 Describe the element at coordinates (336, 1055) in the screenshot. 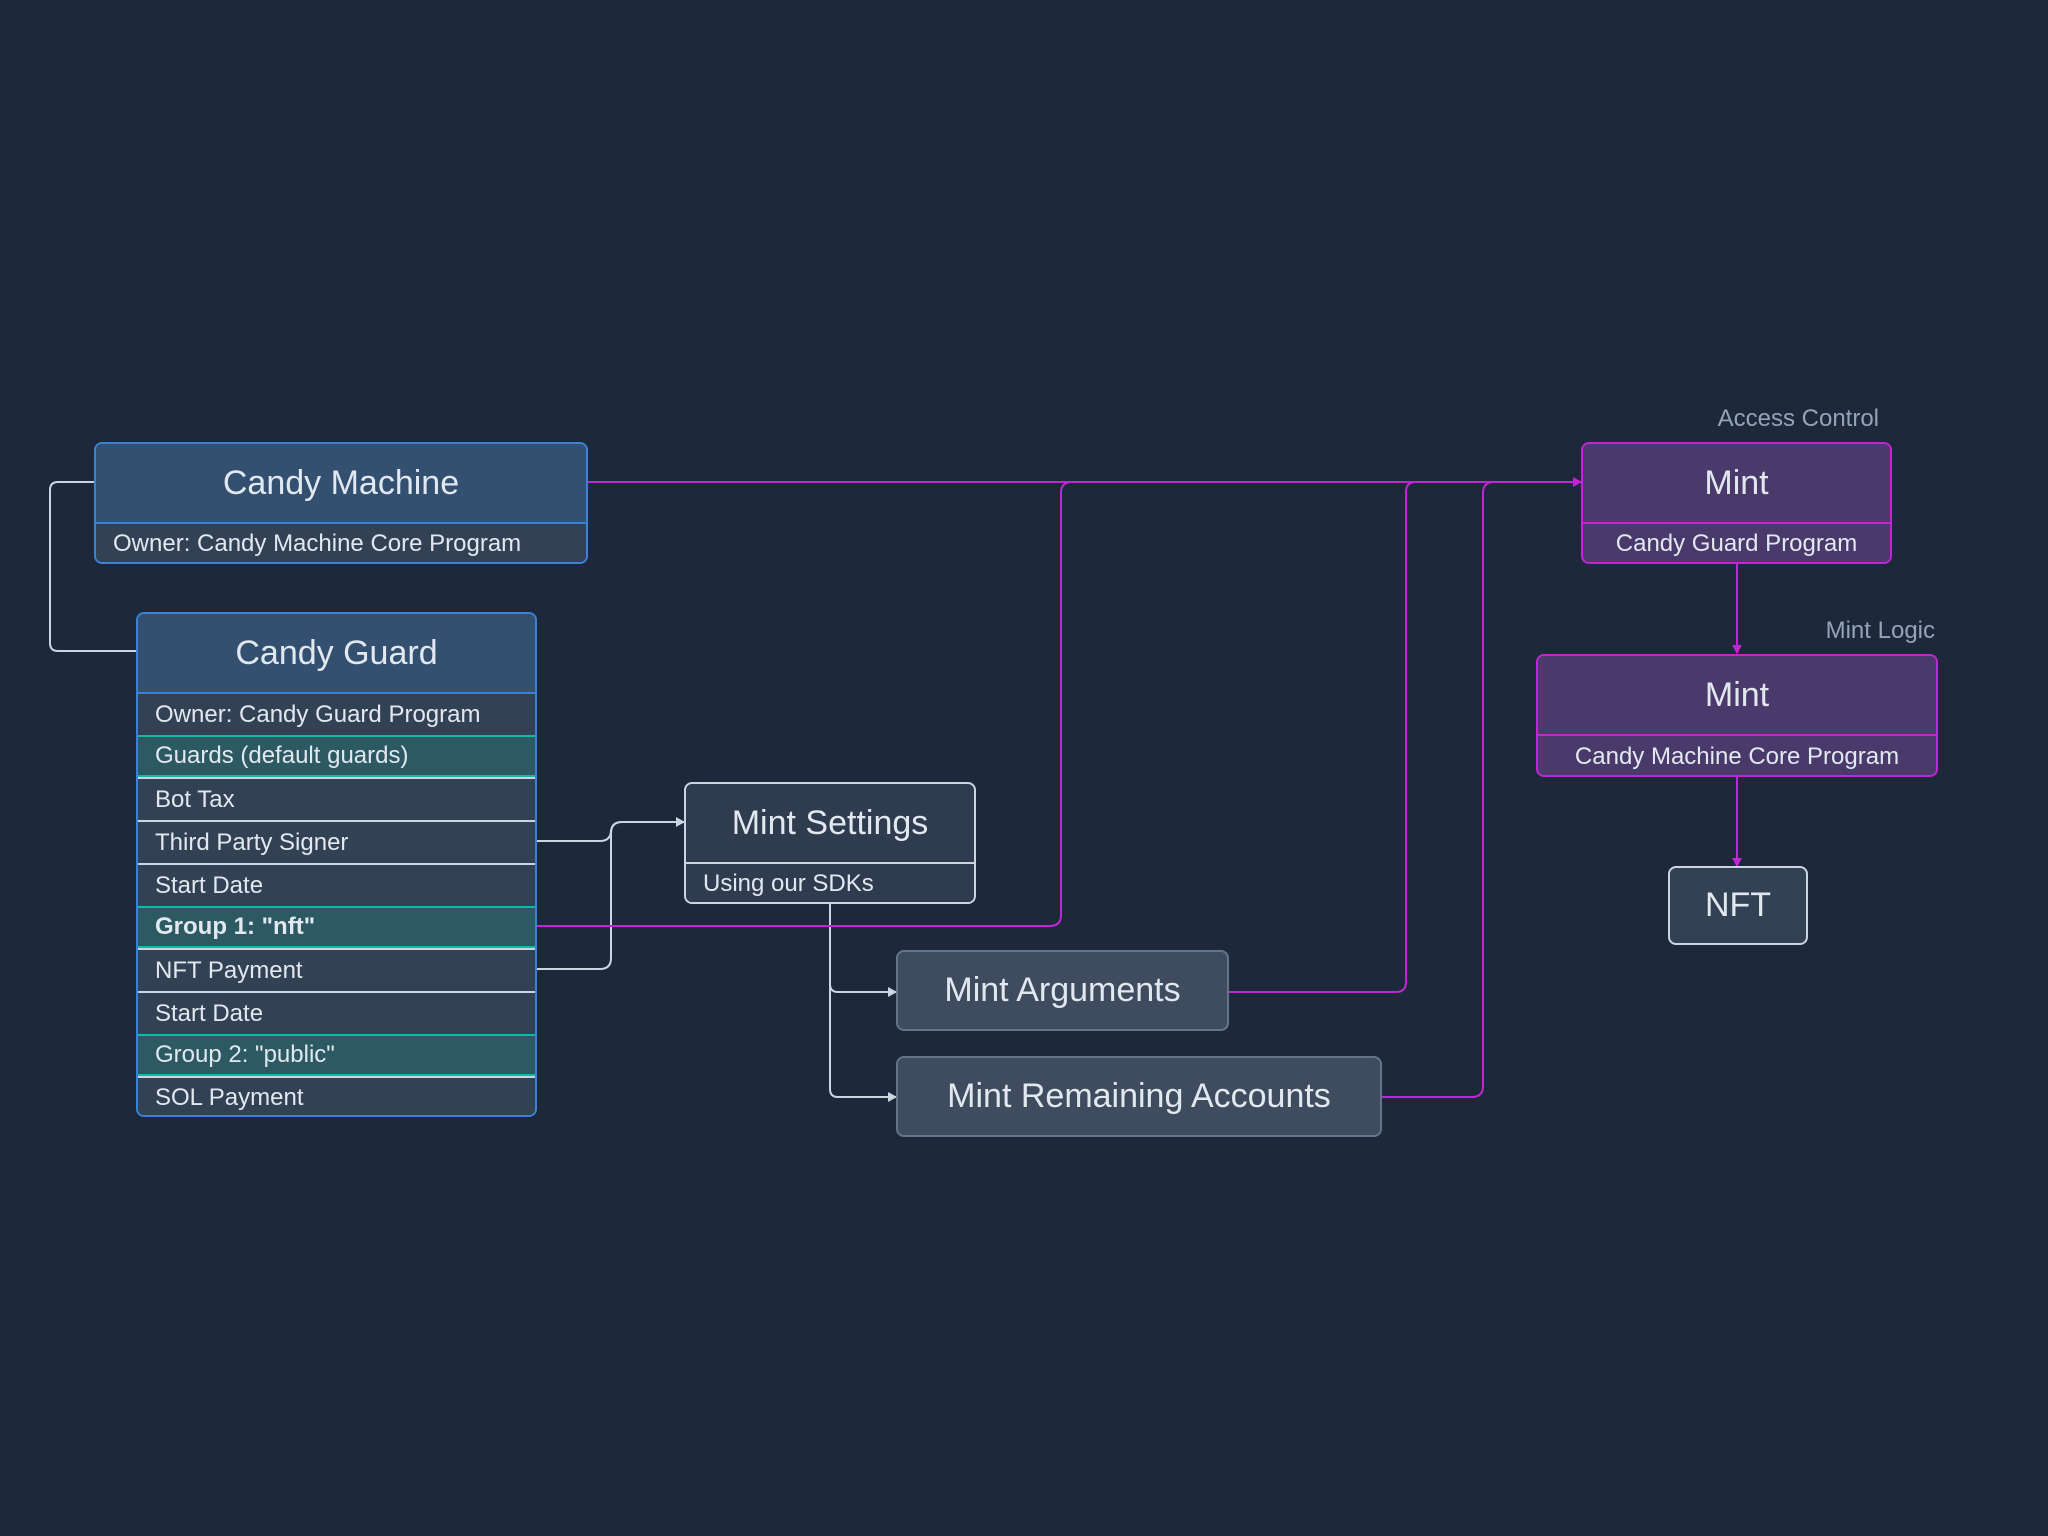

I see `group-public-row: Group 2: "public"` at that location.